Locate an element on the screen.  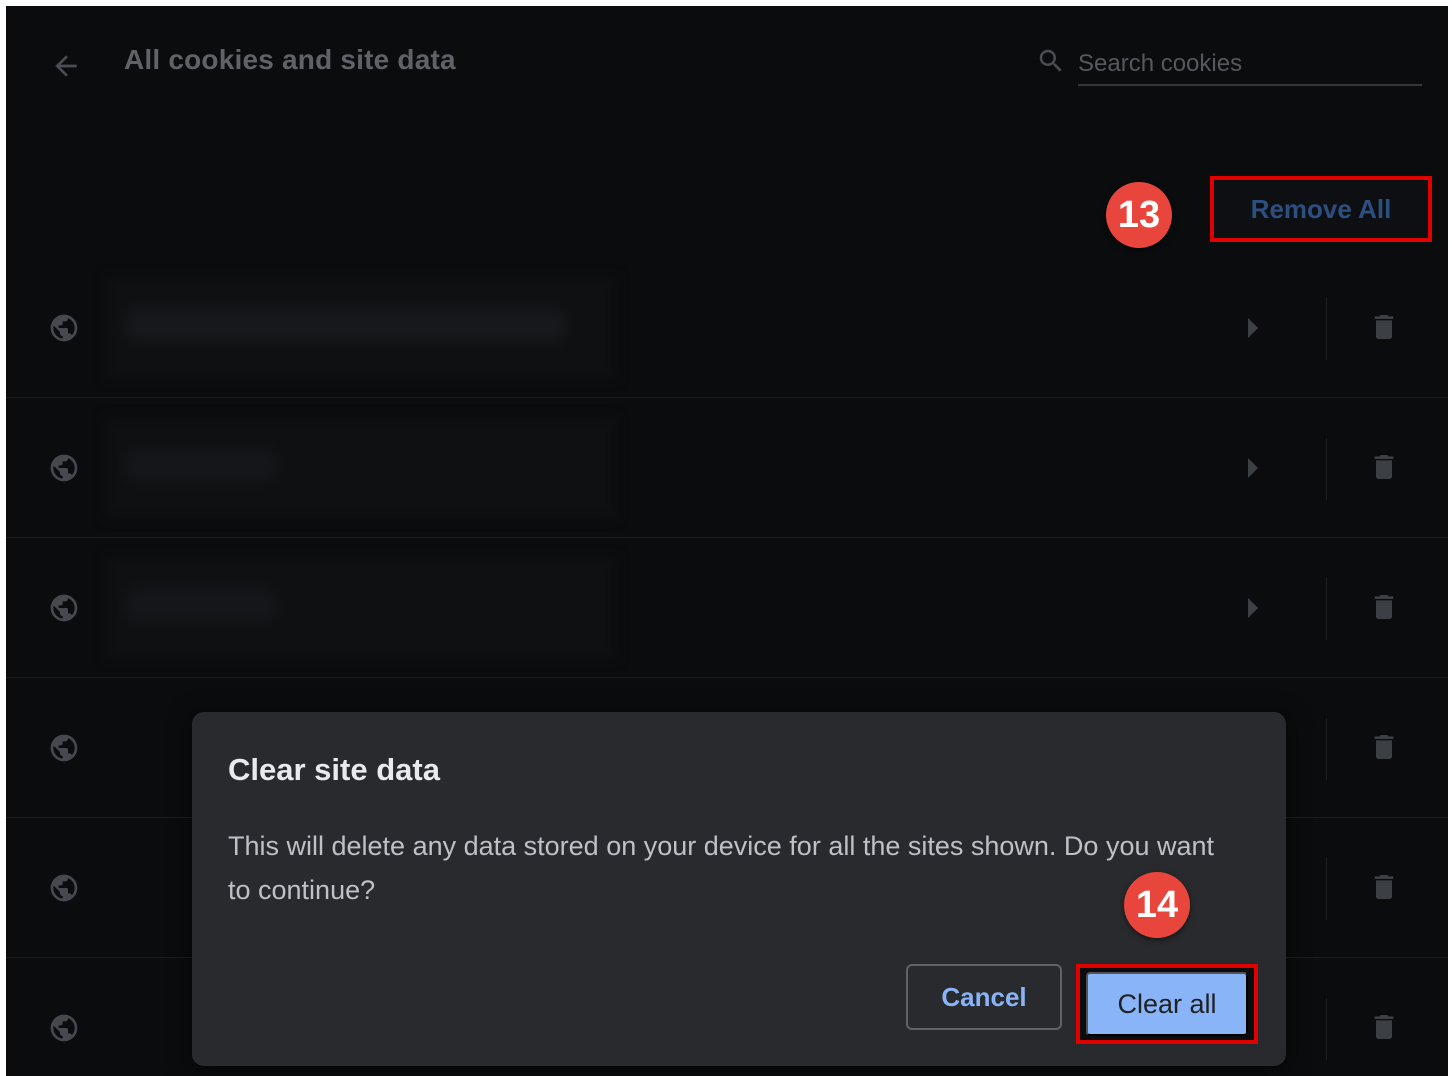
remove-all-button: Remove All is located at coordinates (1321, 209).